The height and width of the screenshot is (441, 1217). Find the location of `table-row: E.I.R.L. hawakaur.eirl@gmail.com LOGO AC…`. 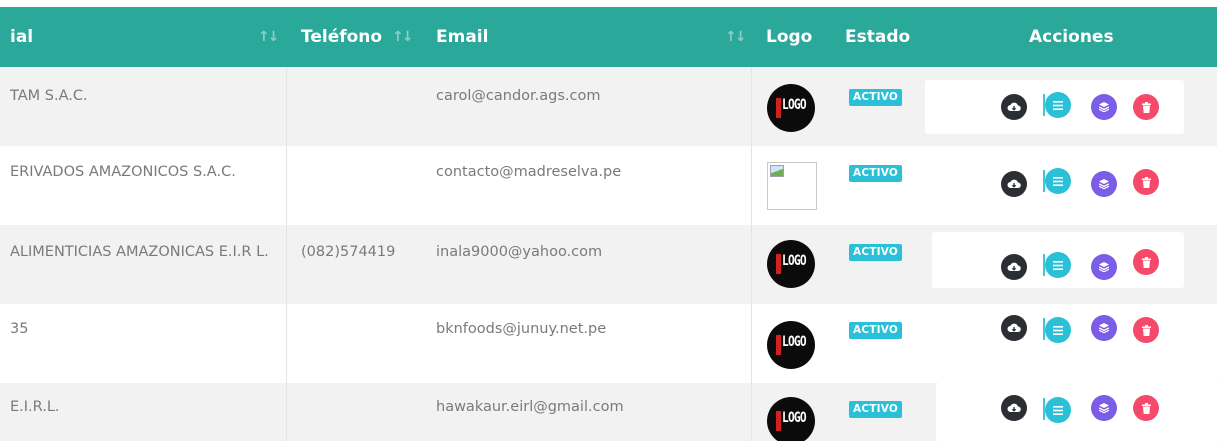

table-row: E.I.R.L. hawakaur.eirl@gmail.com LOGO AC… is located at coordinates (608, 412).